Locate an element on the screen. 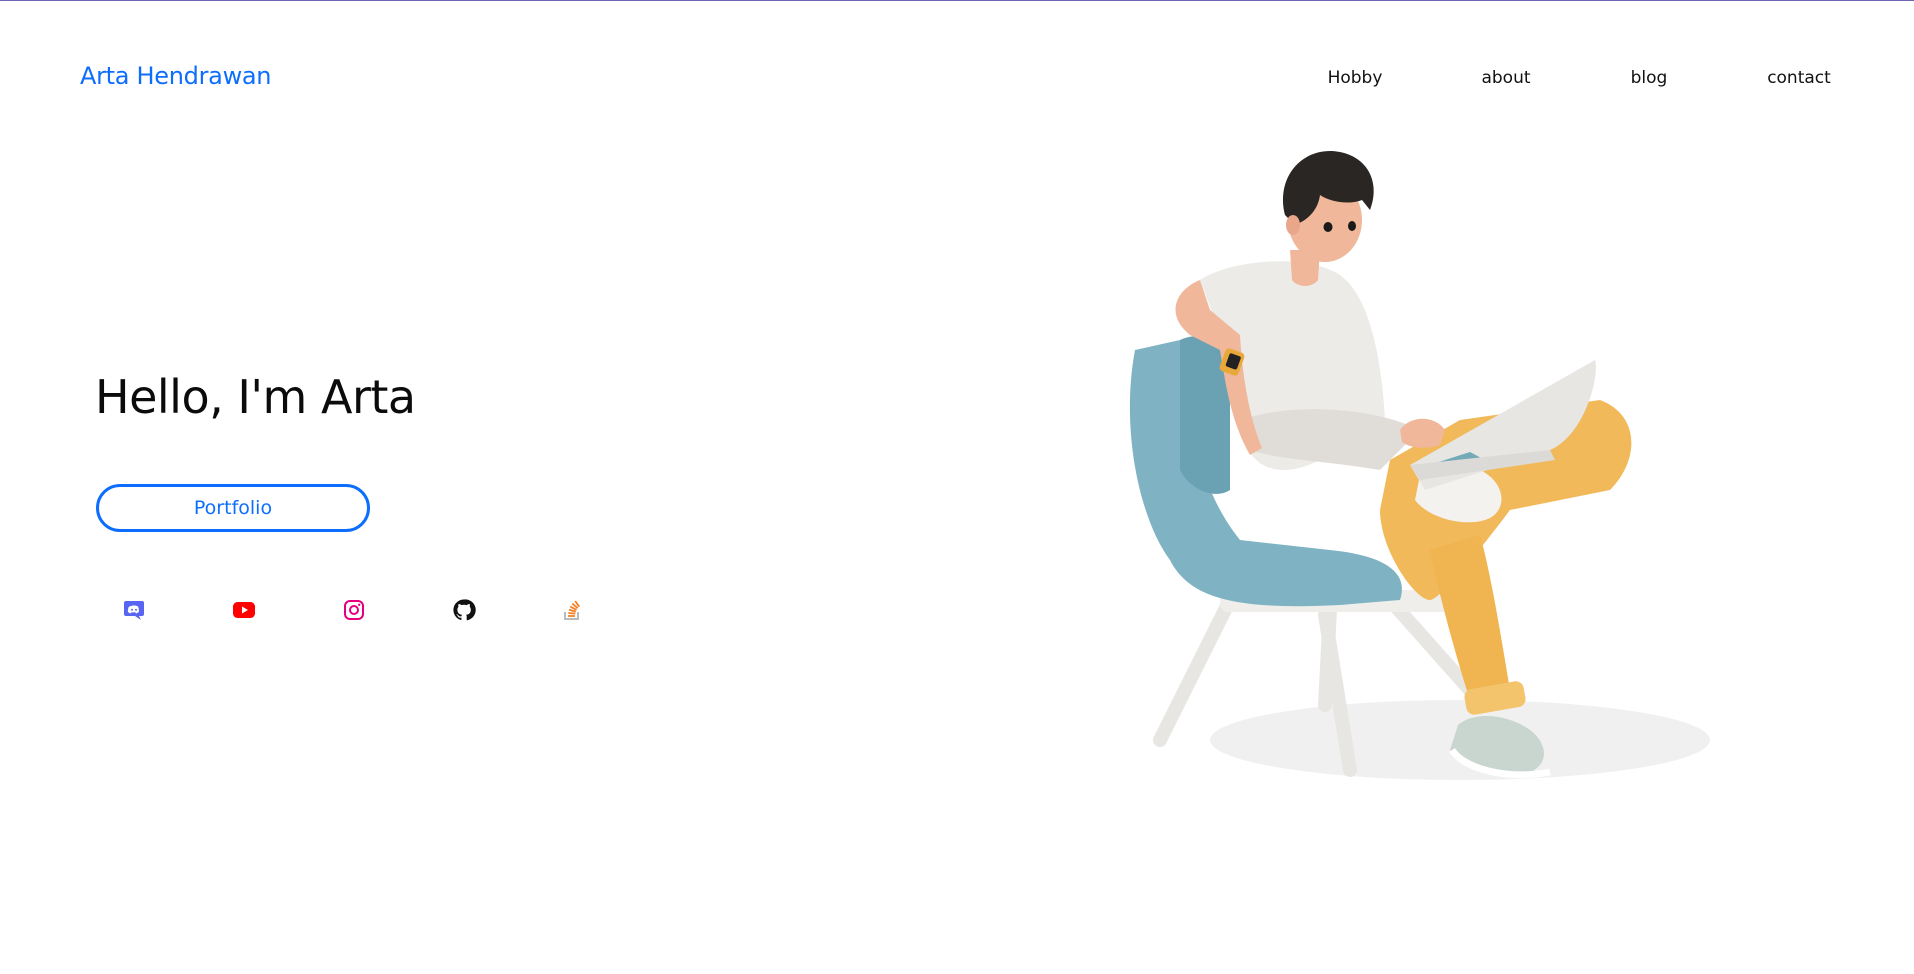  top-border is located at coordinates (957, 0).